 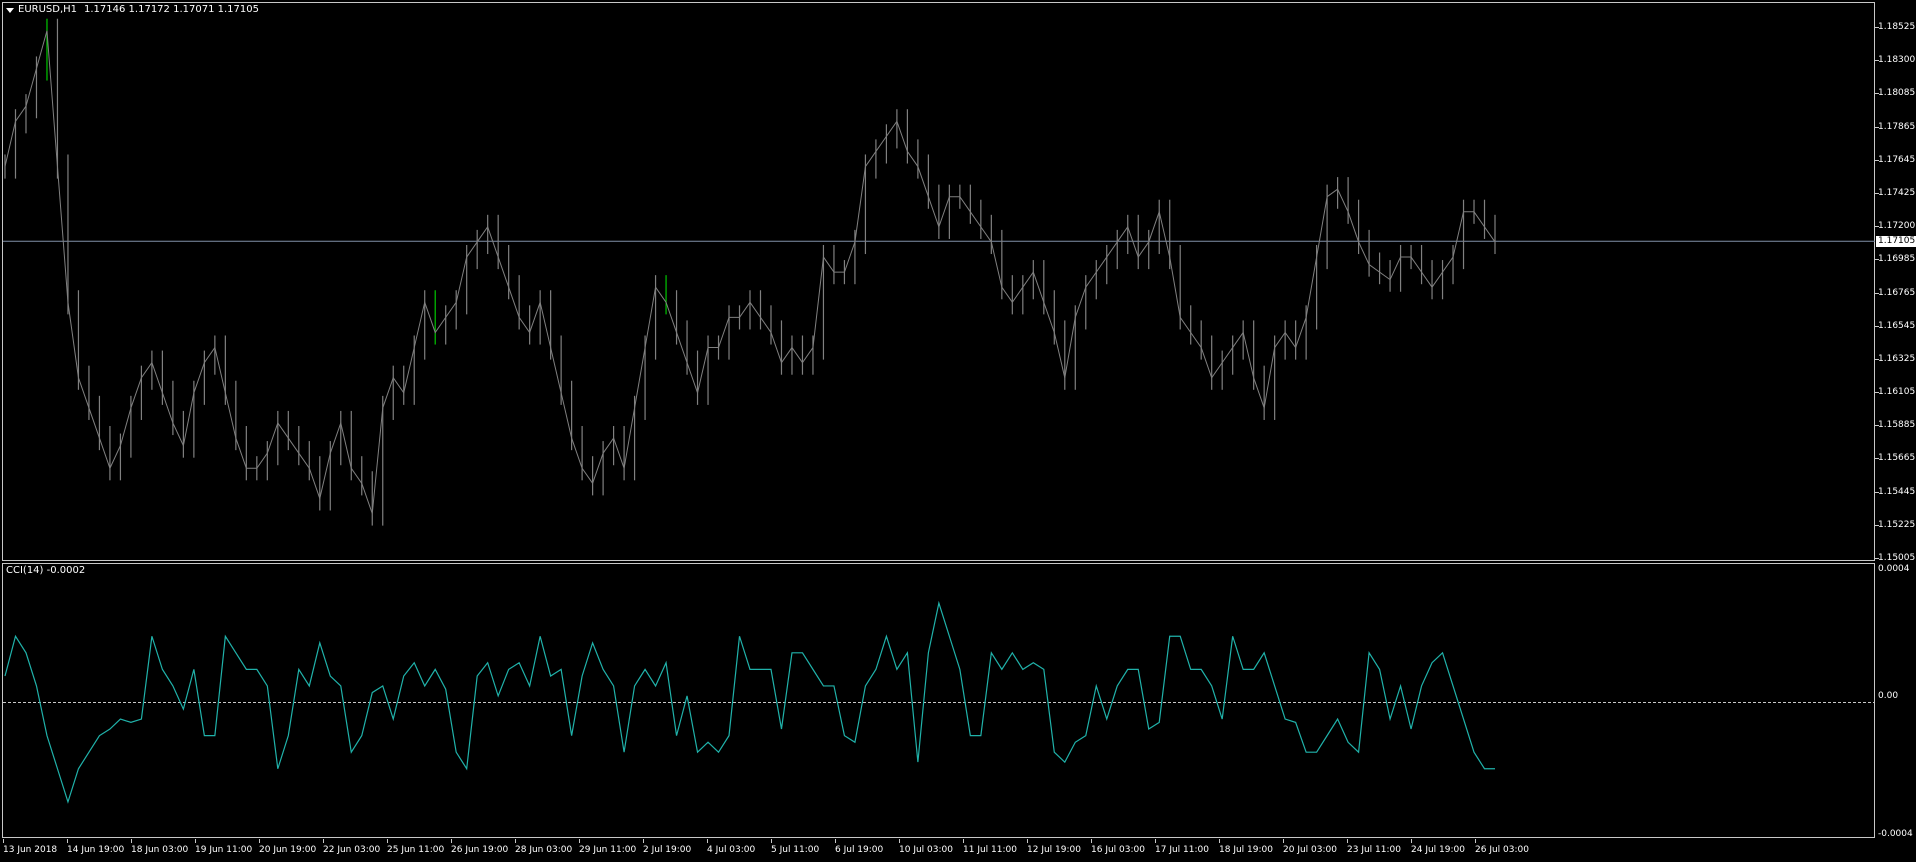 What do you see at coordinates (1895, 834) in the screenshot?
I see `indicator-scale-bottom: -0.0004` at bounding box center [1895, 834].